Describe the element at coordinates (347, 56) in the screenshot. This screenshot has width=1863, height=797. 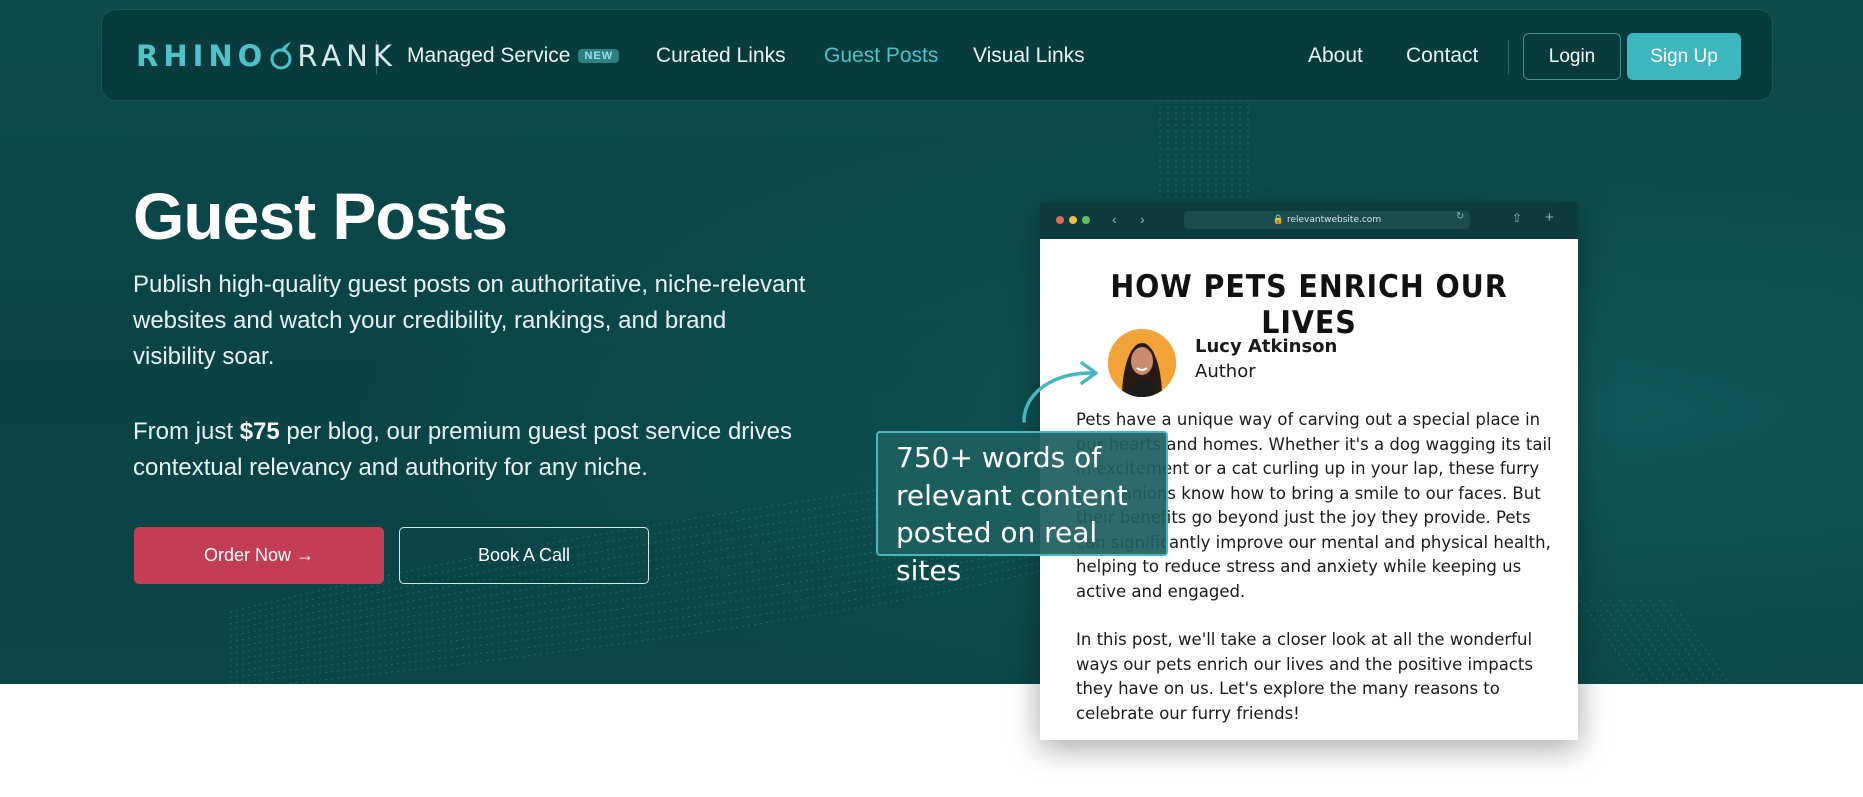
I see `logo-text-rank: RANK` at that location.